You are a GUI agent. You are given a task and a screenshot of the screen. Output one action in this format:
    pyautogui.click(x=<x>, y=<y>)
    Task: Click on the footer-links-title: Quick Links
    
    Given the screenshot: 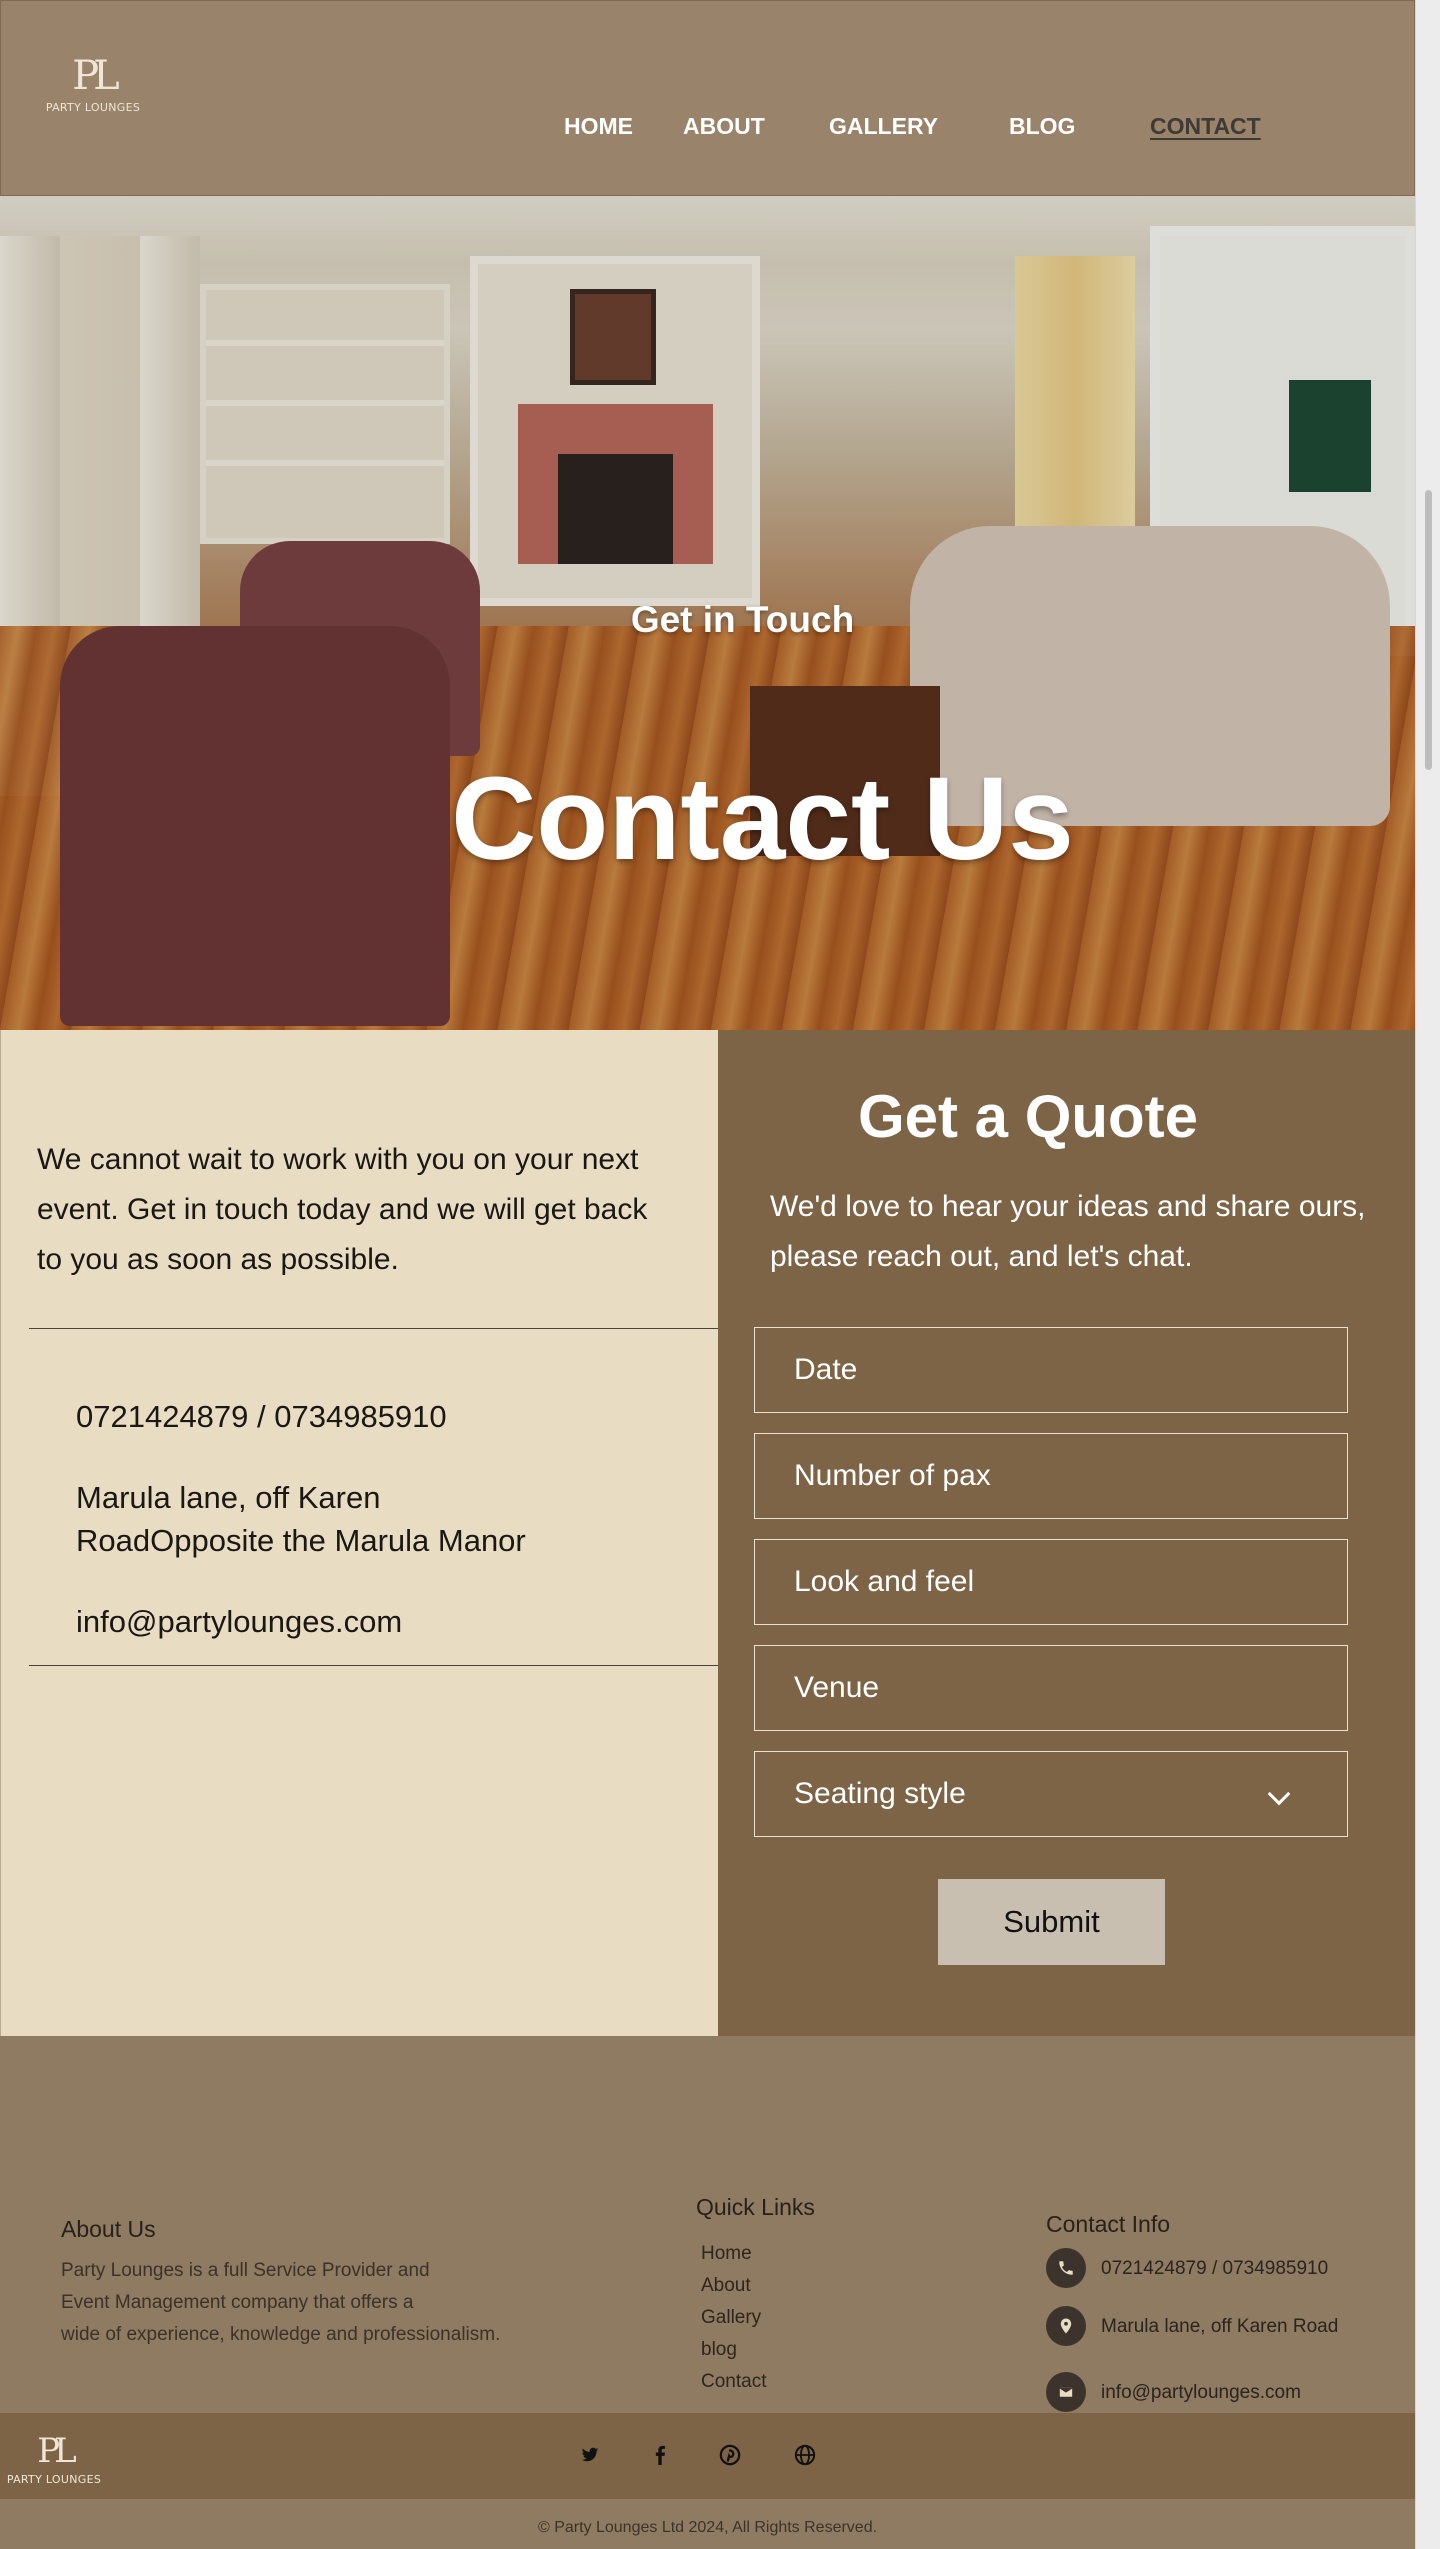 What is the action you would take?
    pyautogui.click(x=755, y=2207)
    